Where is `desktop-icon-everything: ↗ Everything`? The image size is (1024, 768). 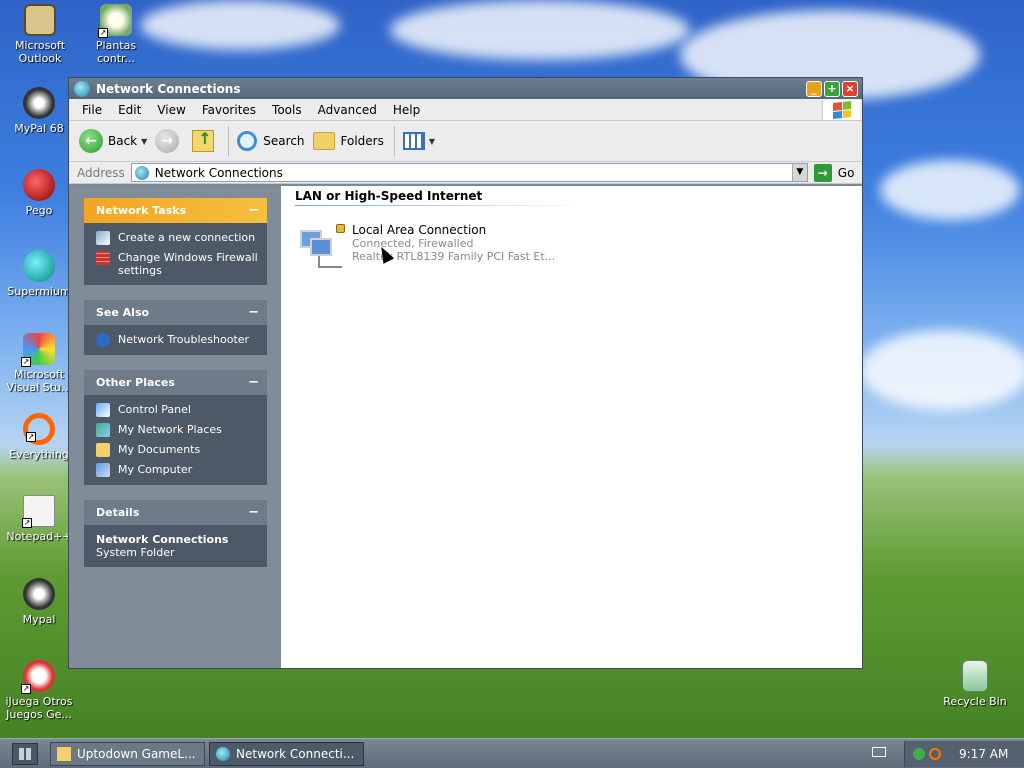 desktop-icon-everything: ↗ Everything is located at coordinates (39, 437).